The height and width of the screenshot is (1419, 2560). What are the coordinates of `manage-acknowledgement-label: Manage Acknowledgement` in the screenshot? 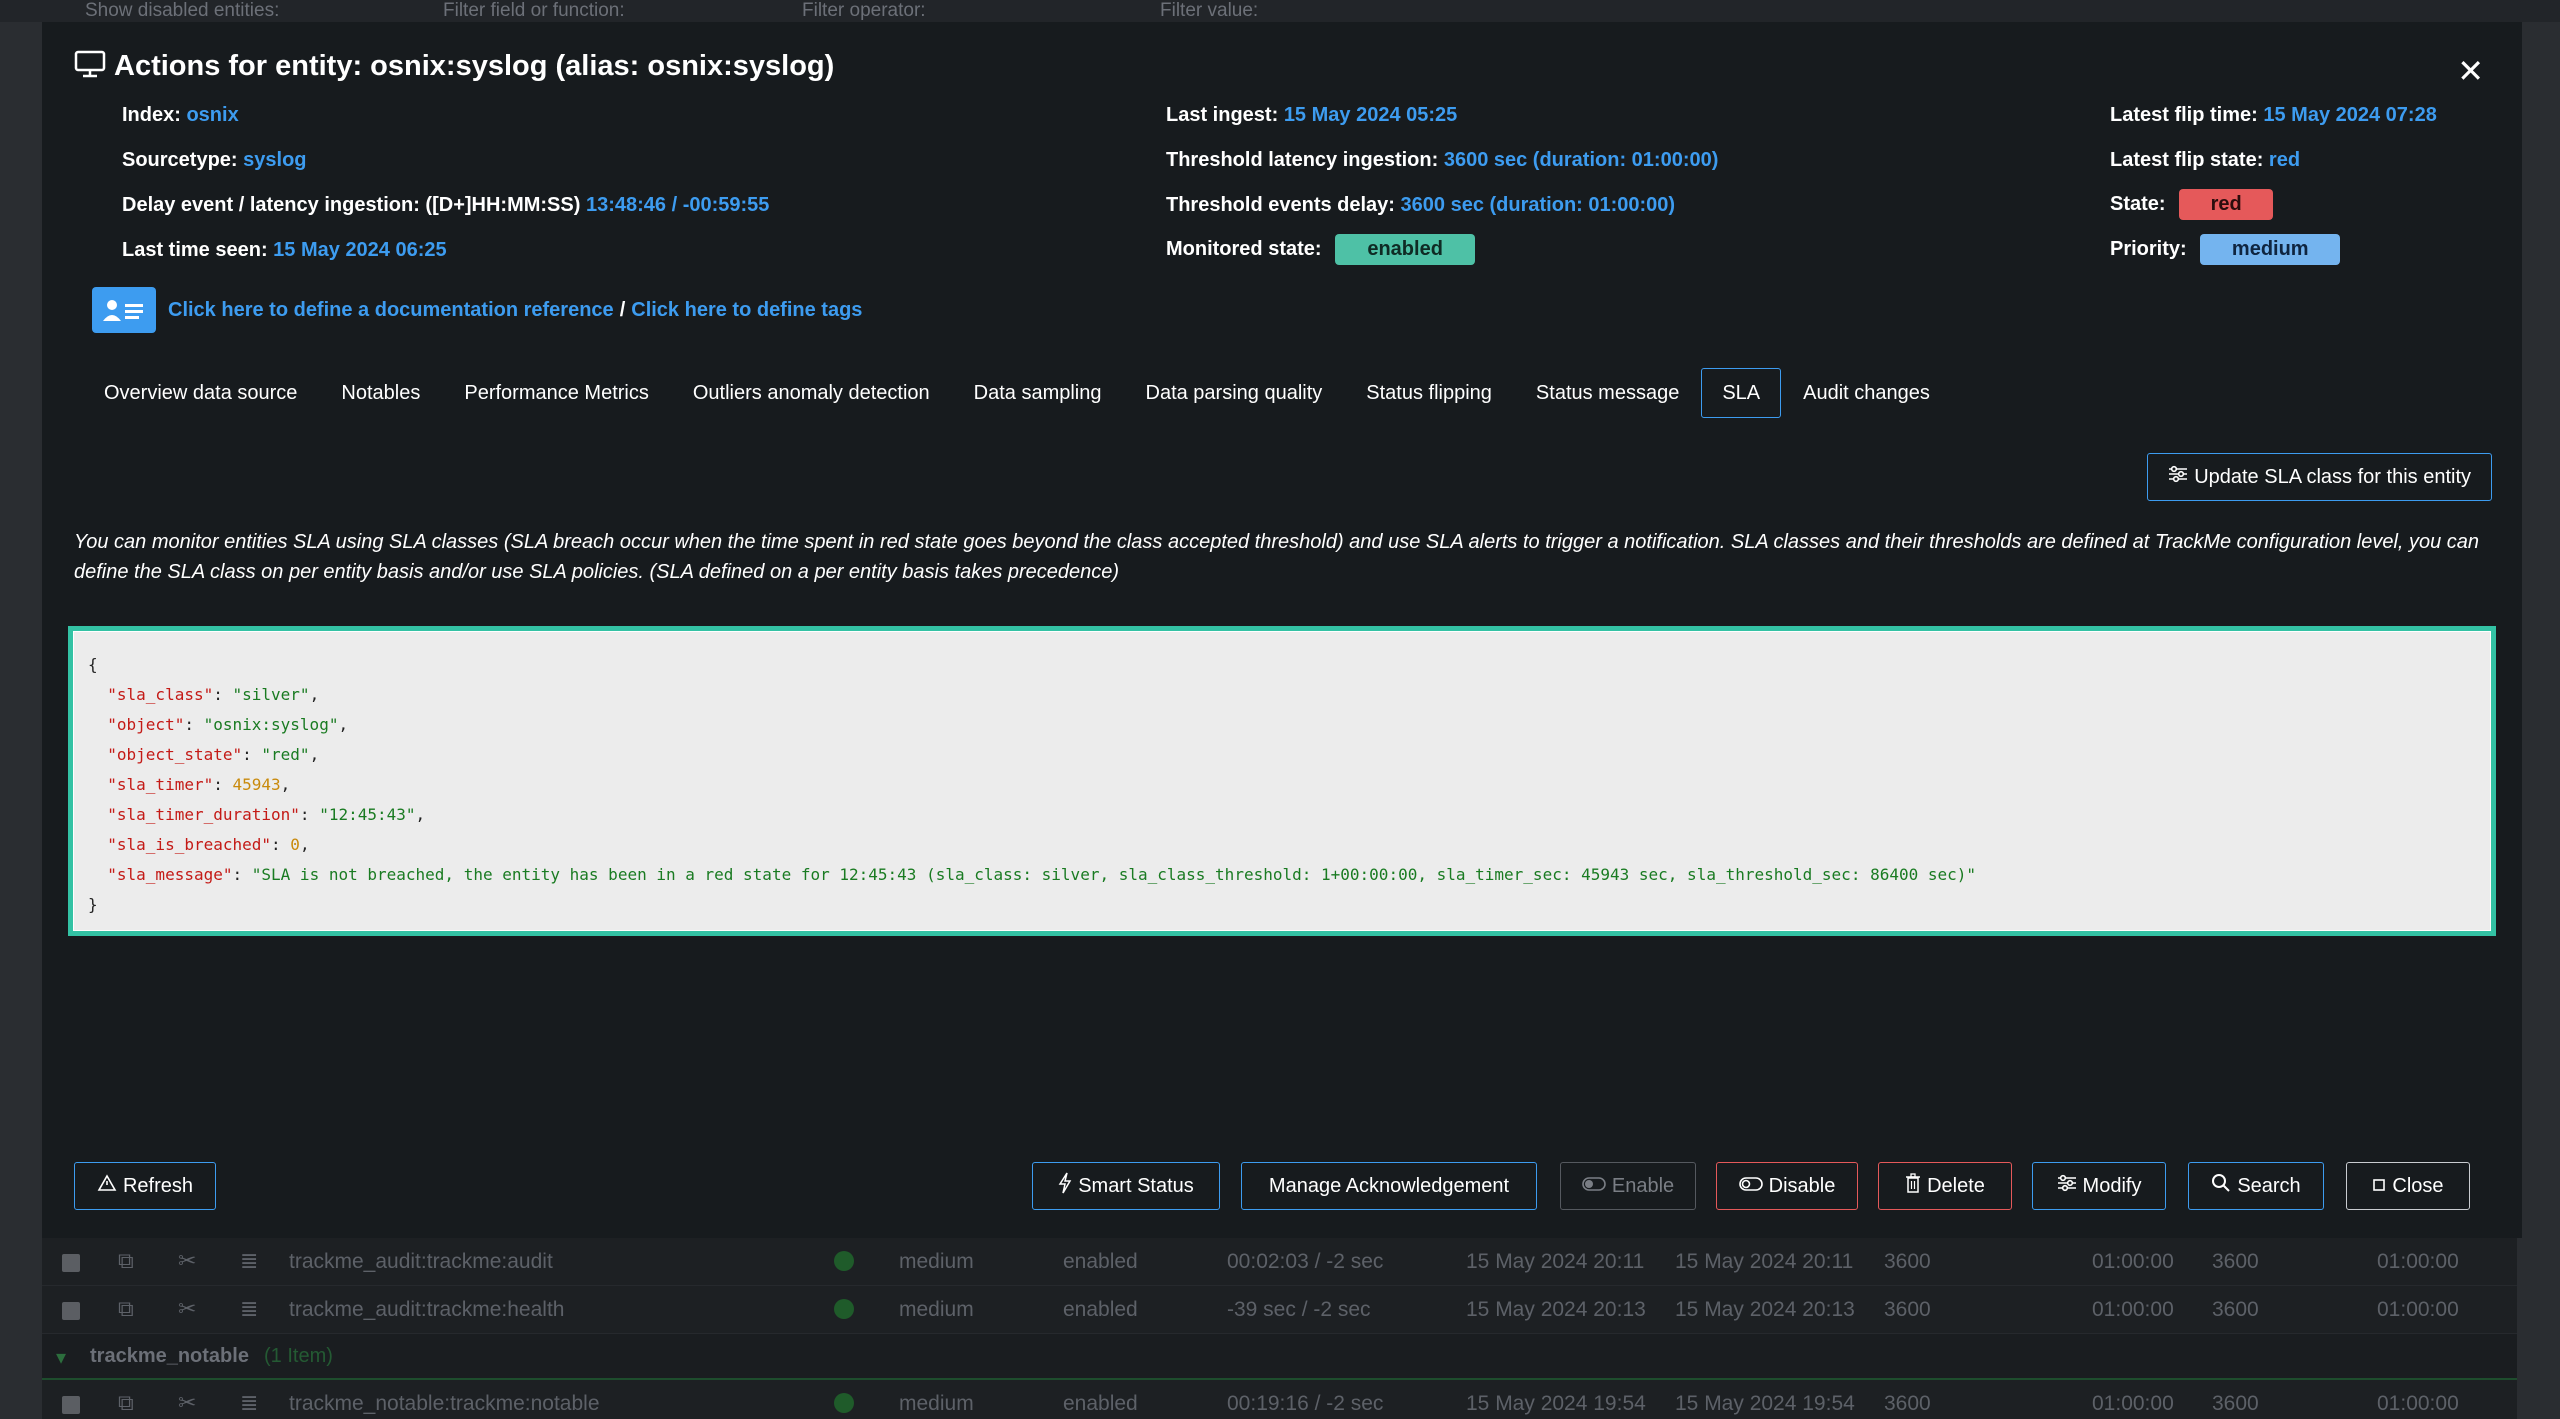 It's located at (1389, 1185).